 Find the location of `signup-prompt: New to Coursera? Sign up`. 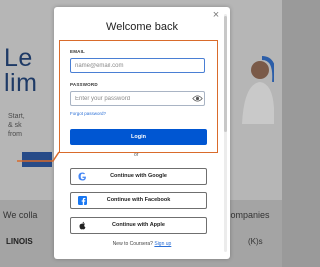

signup-prompt: New to Coursera? Sign up is located at coordinates (142, 244).